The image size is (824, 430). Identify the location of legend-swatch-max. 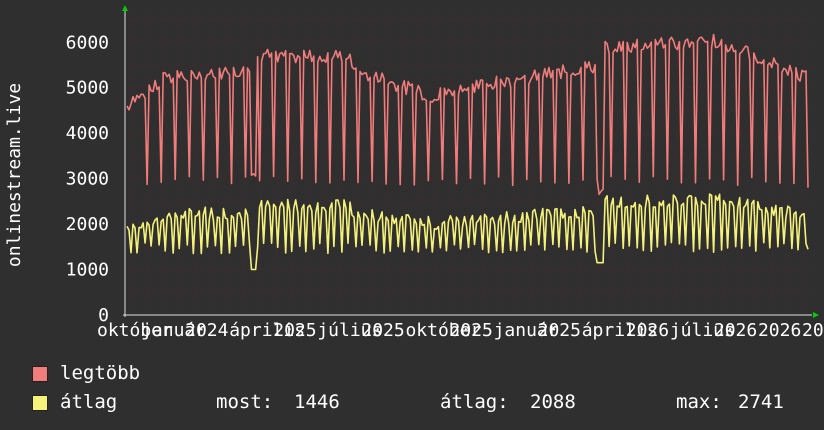
(40, 374).